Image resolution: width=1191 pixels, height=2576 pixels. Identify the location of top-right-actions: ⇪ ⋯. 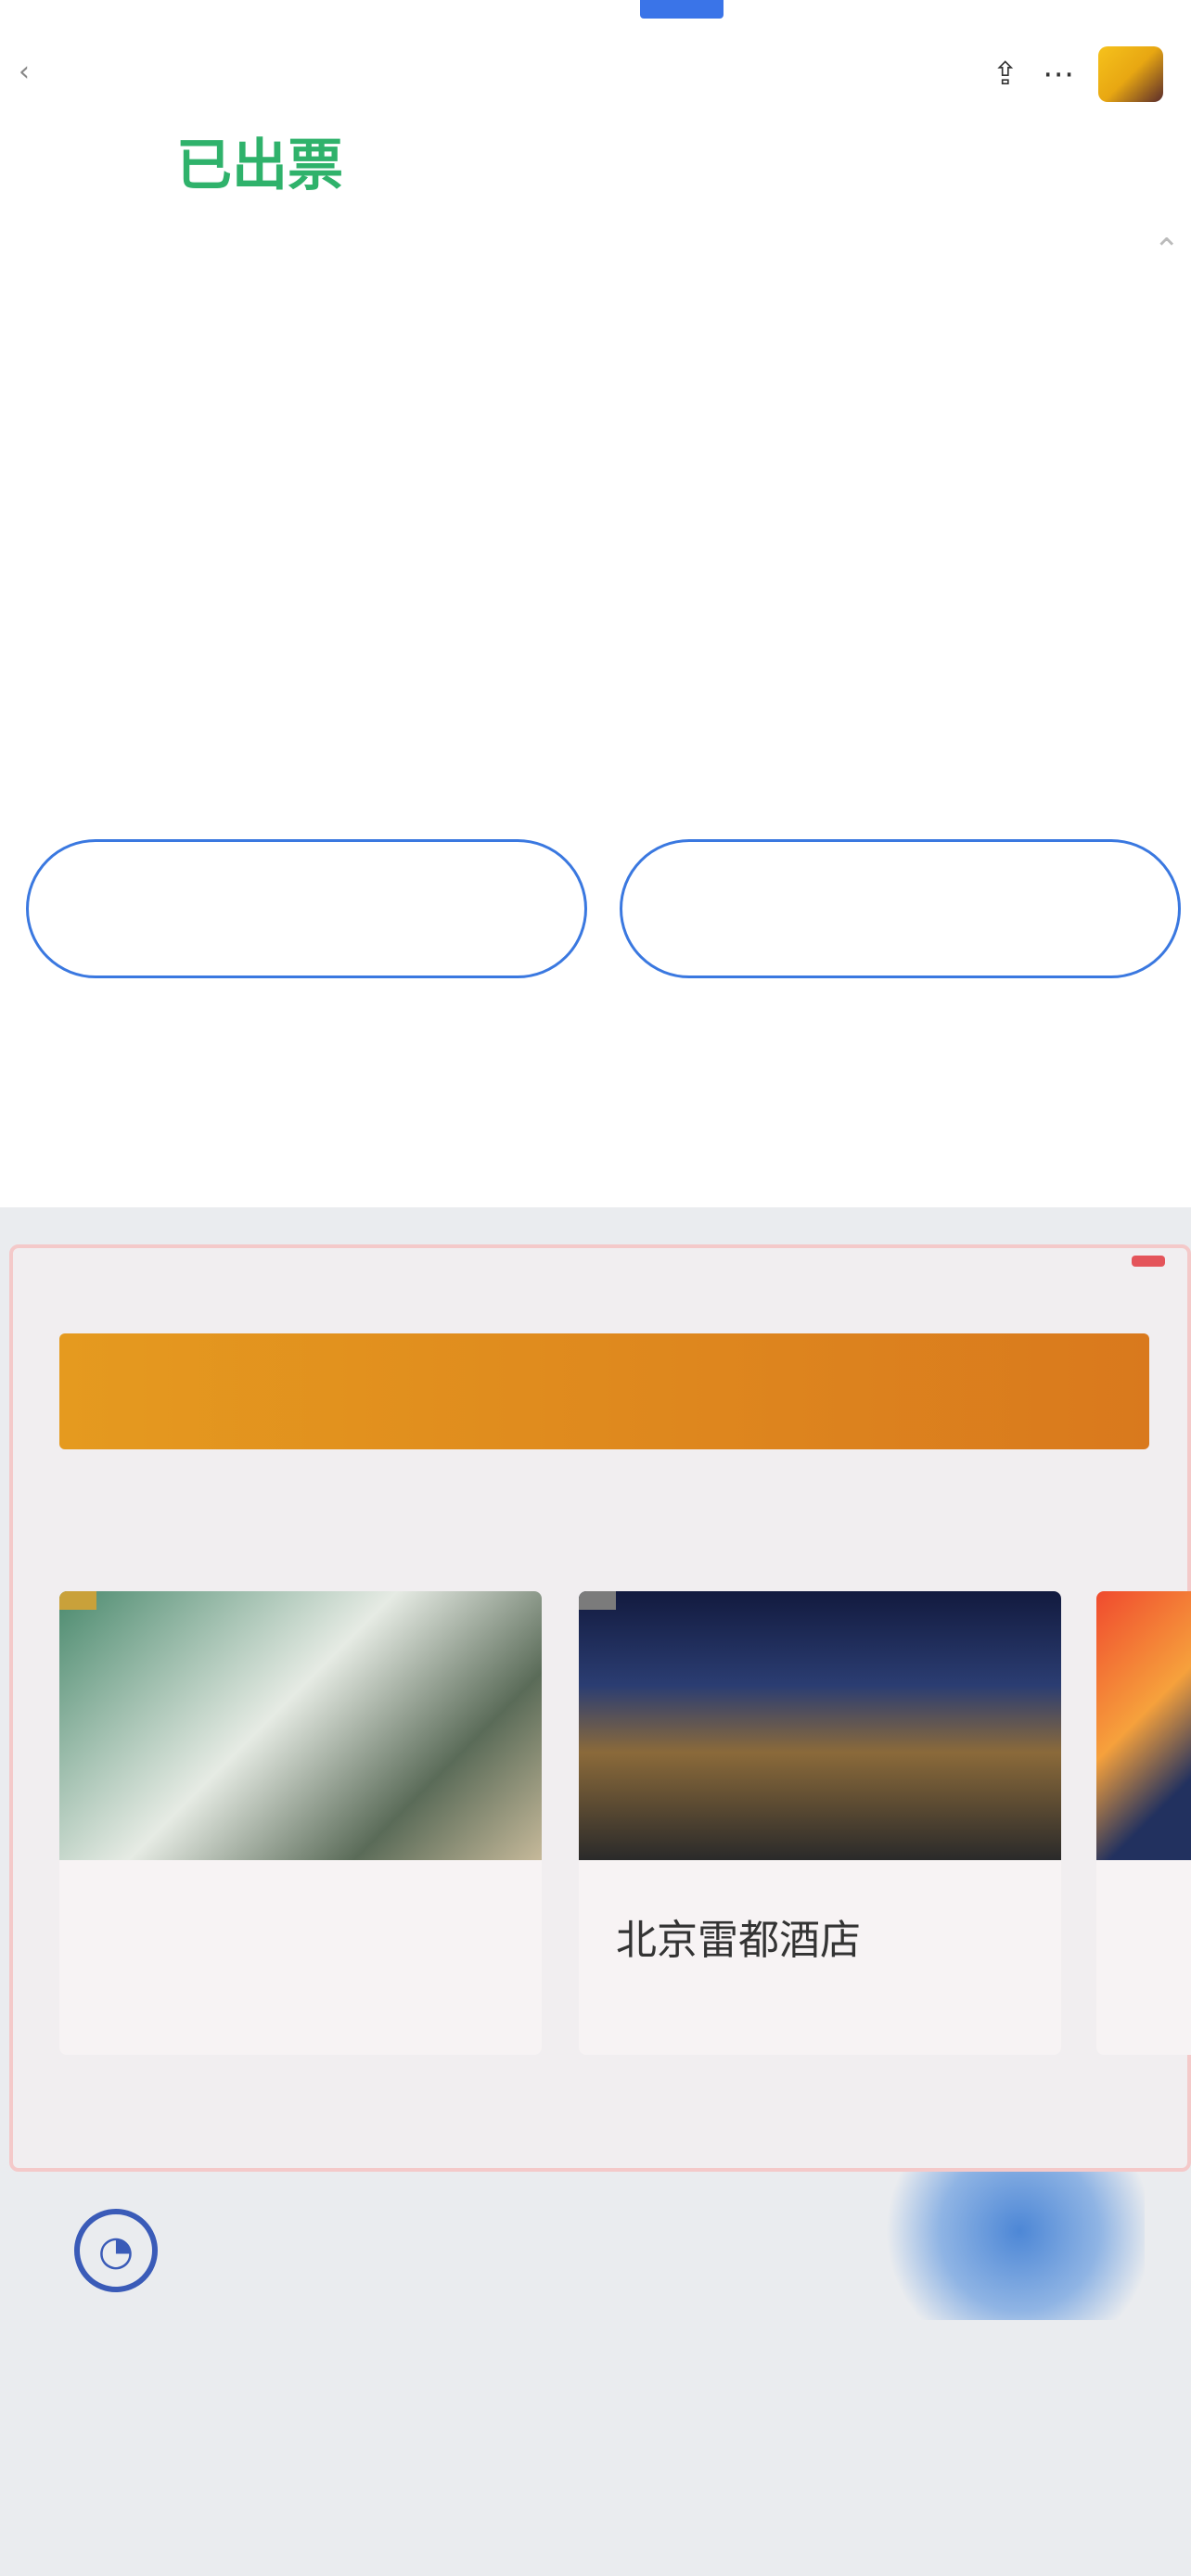
(1077, 74).